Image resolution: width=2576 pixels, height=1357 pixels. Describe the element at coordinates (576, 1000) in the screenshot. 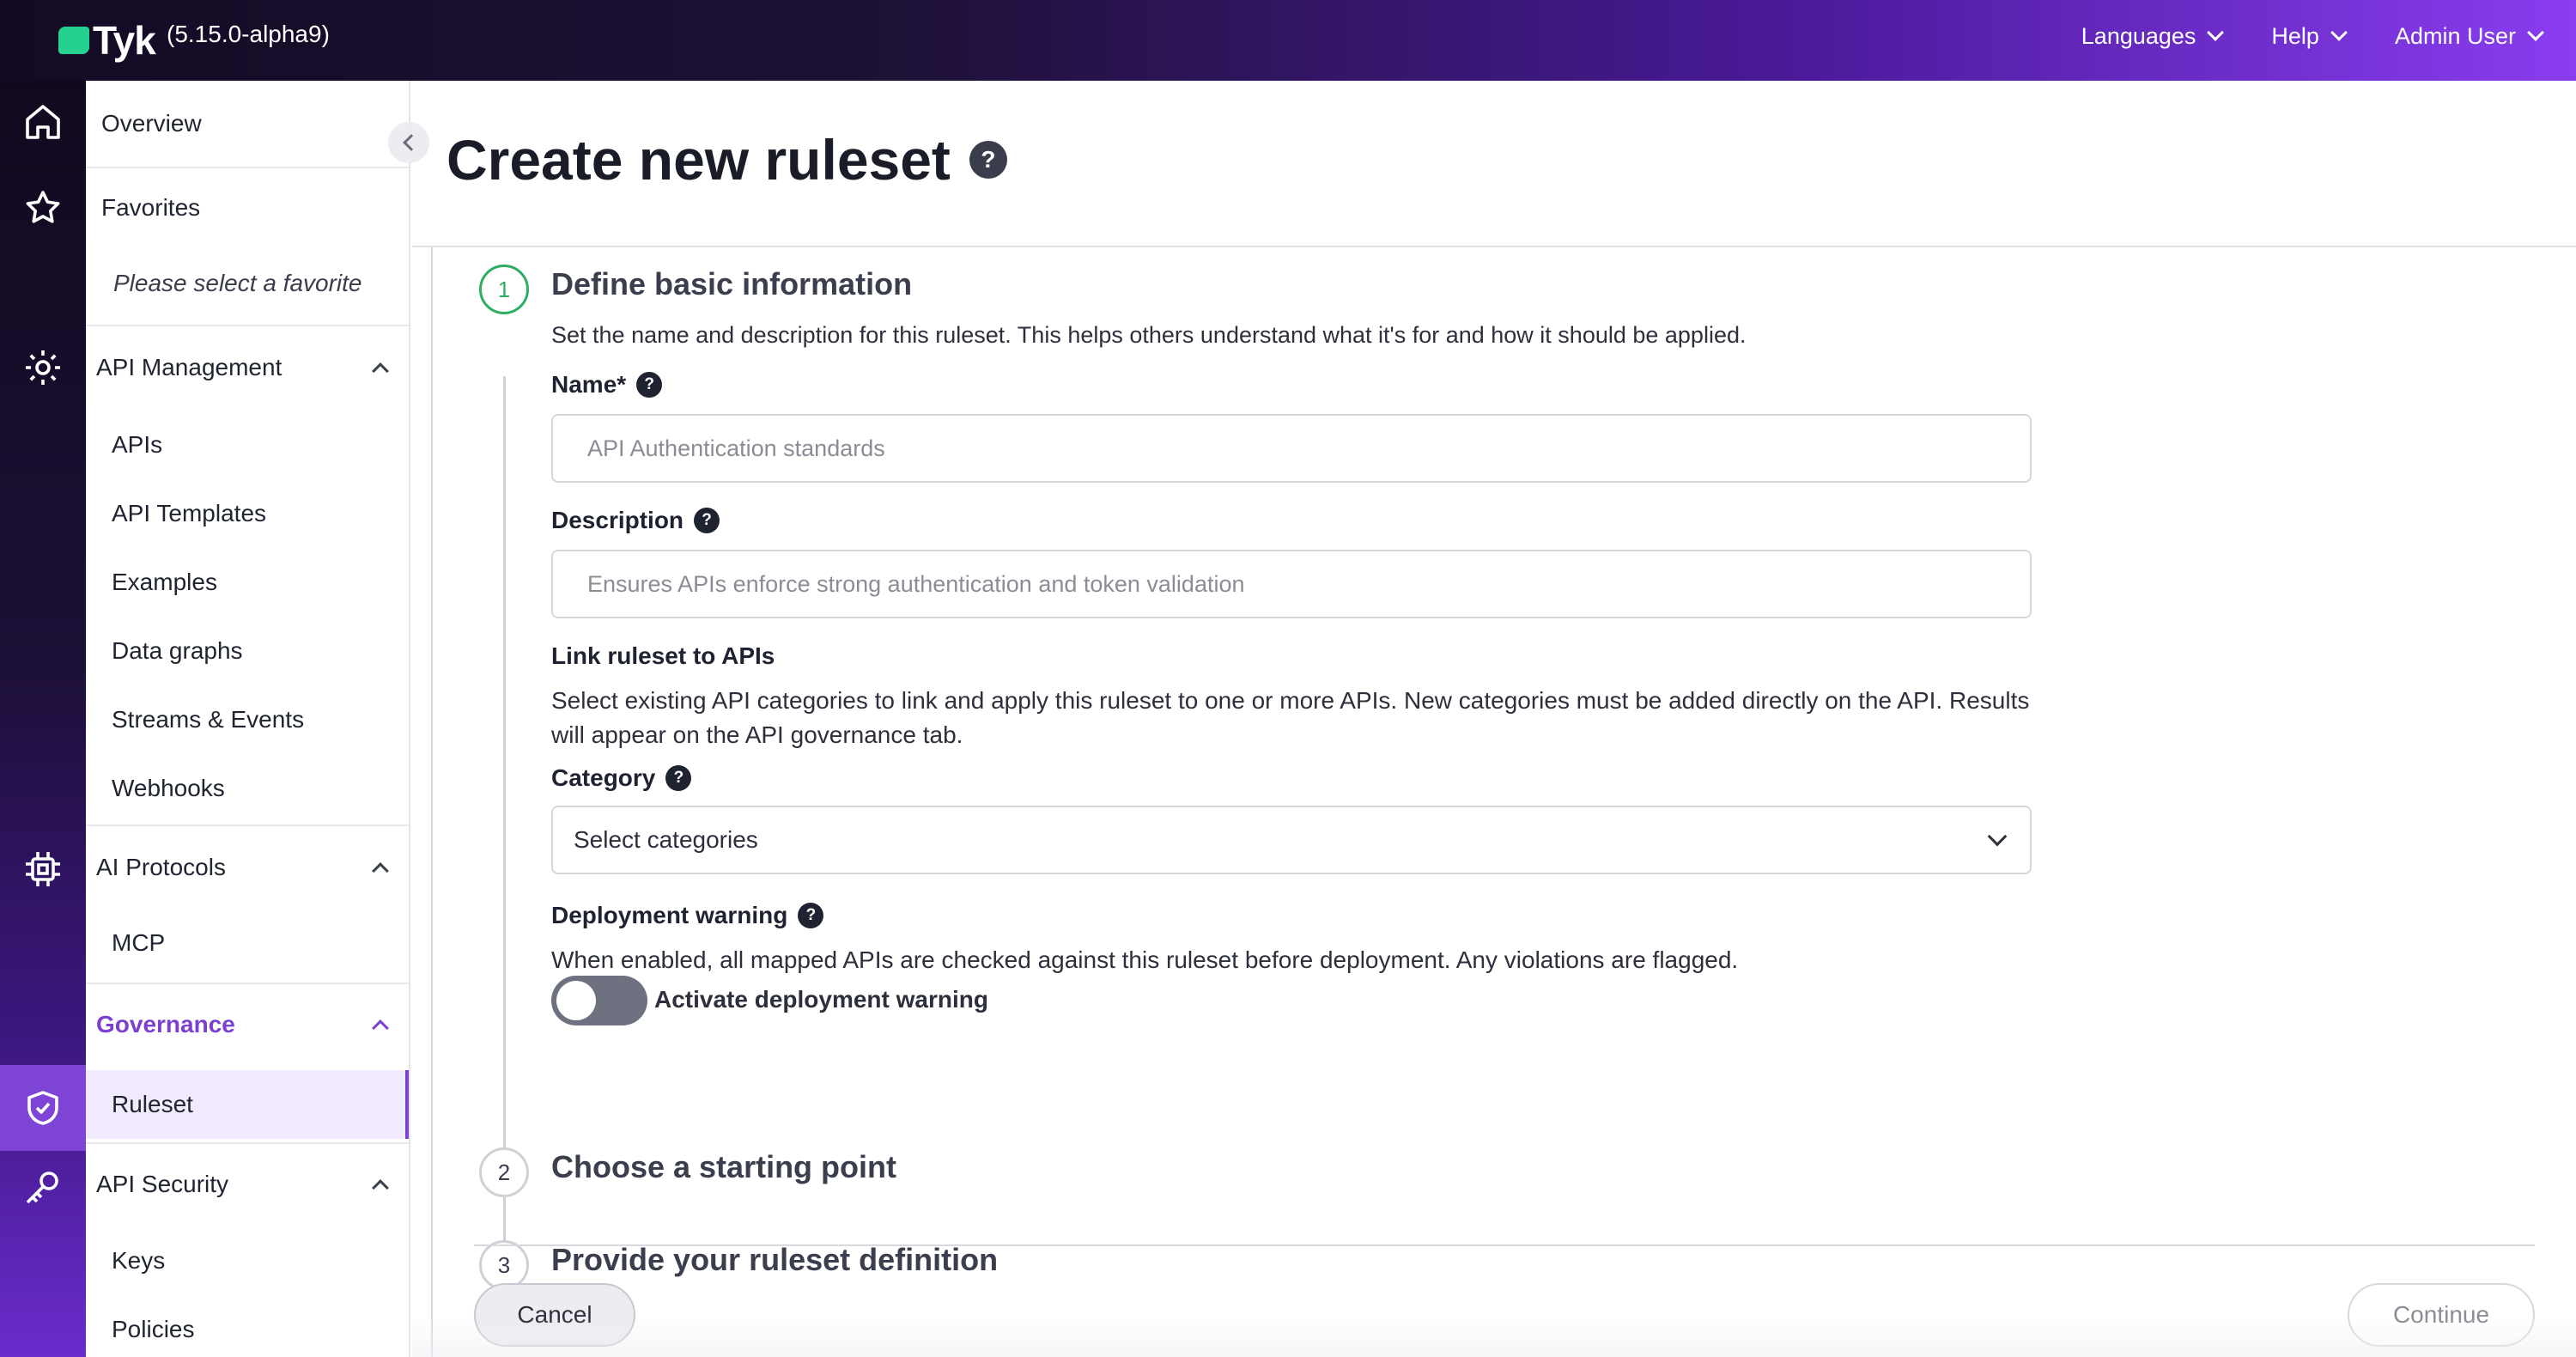

I see `toggle-knob` at that location.